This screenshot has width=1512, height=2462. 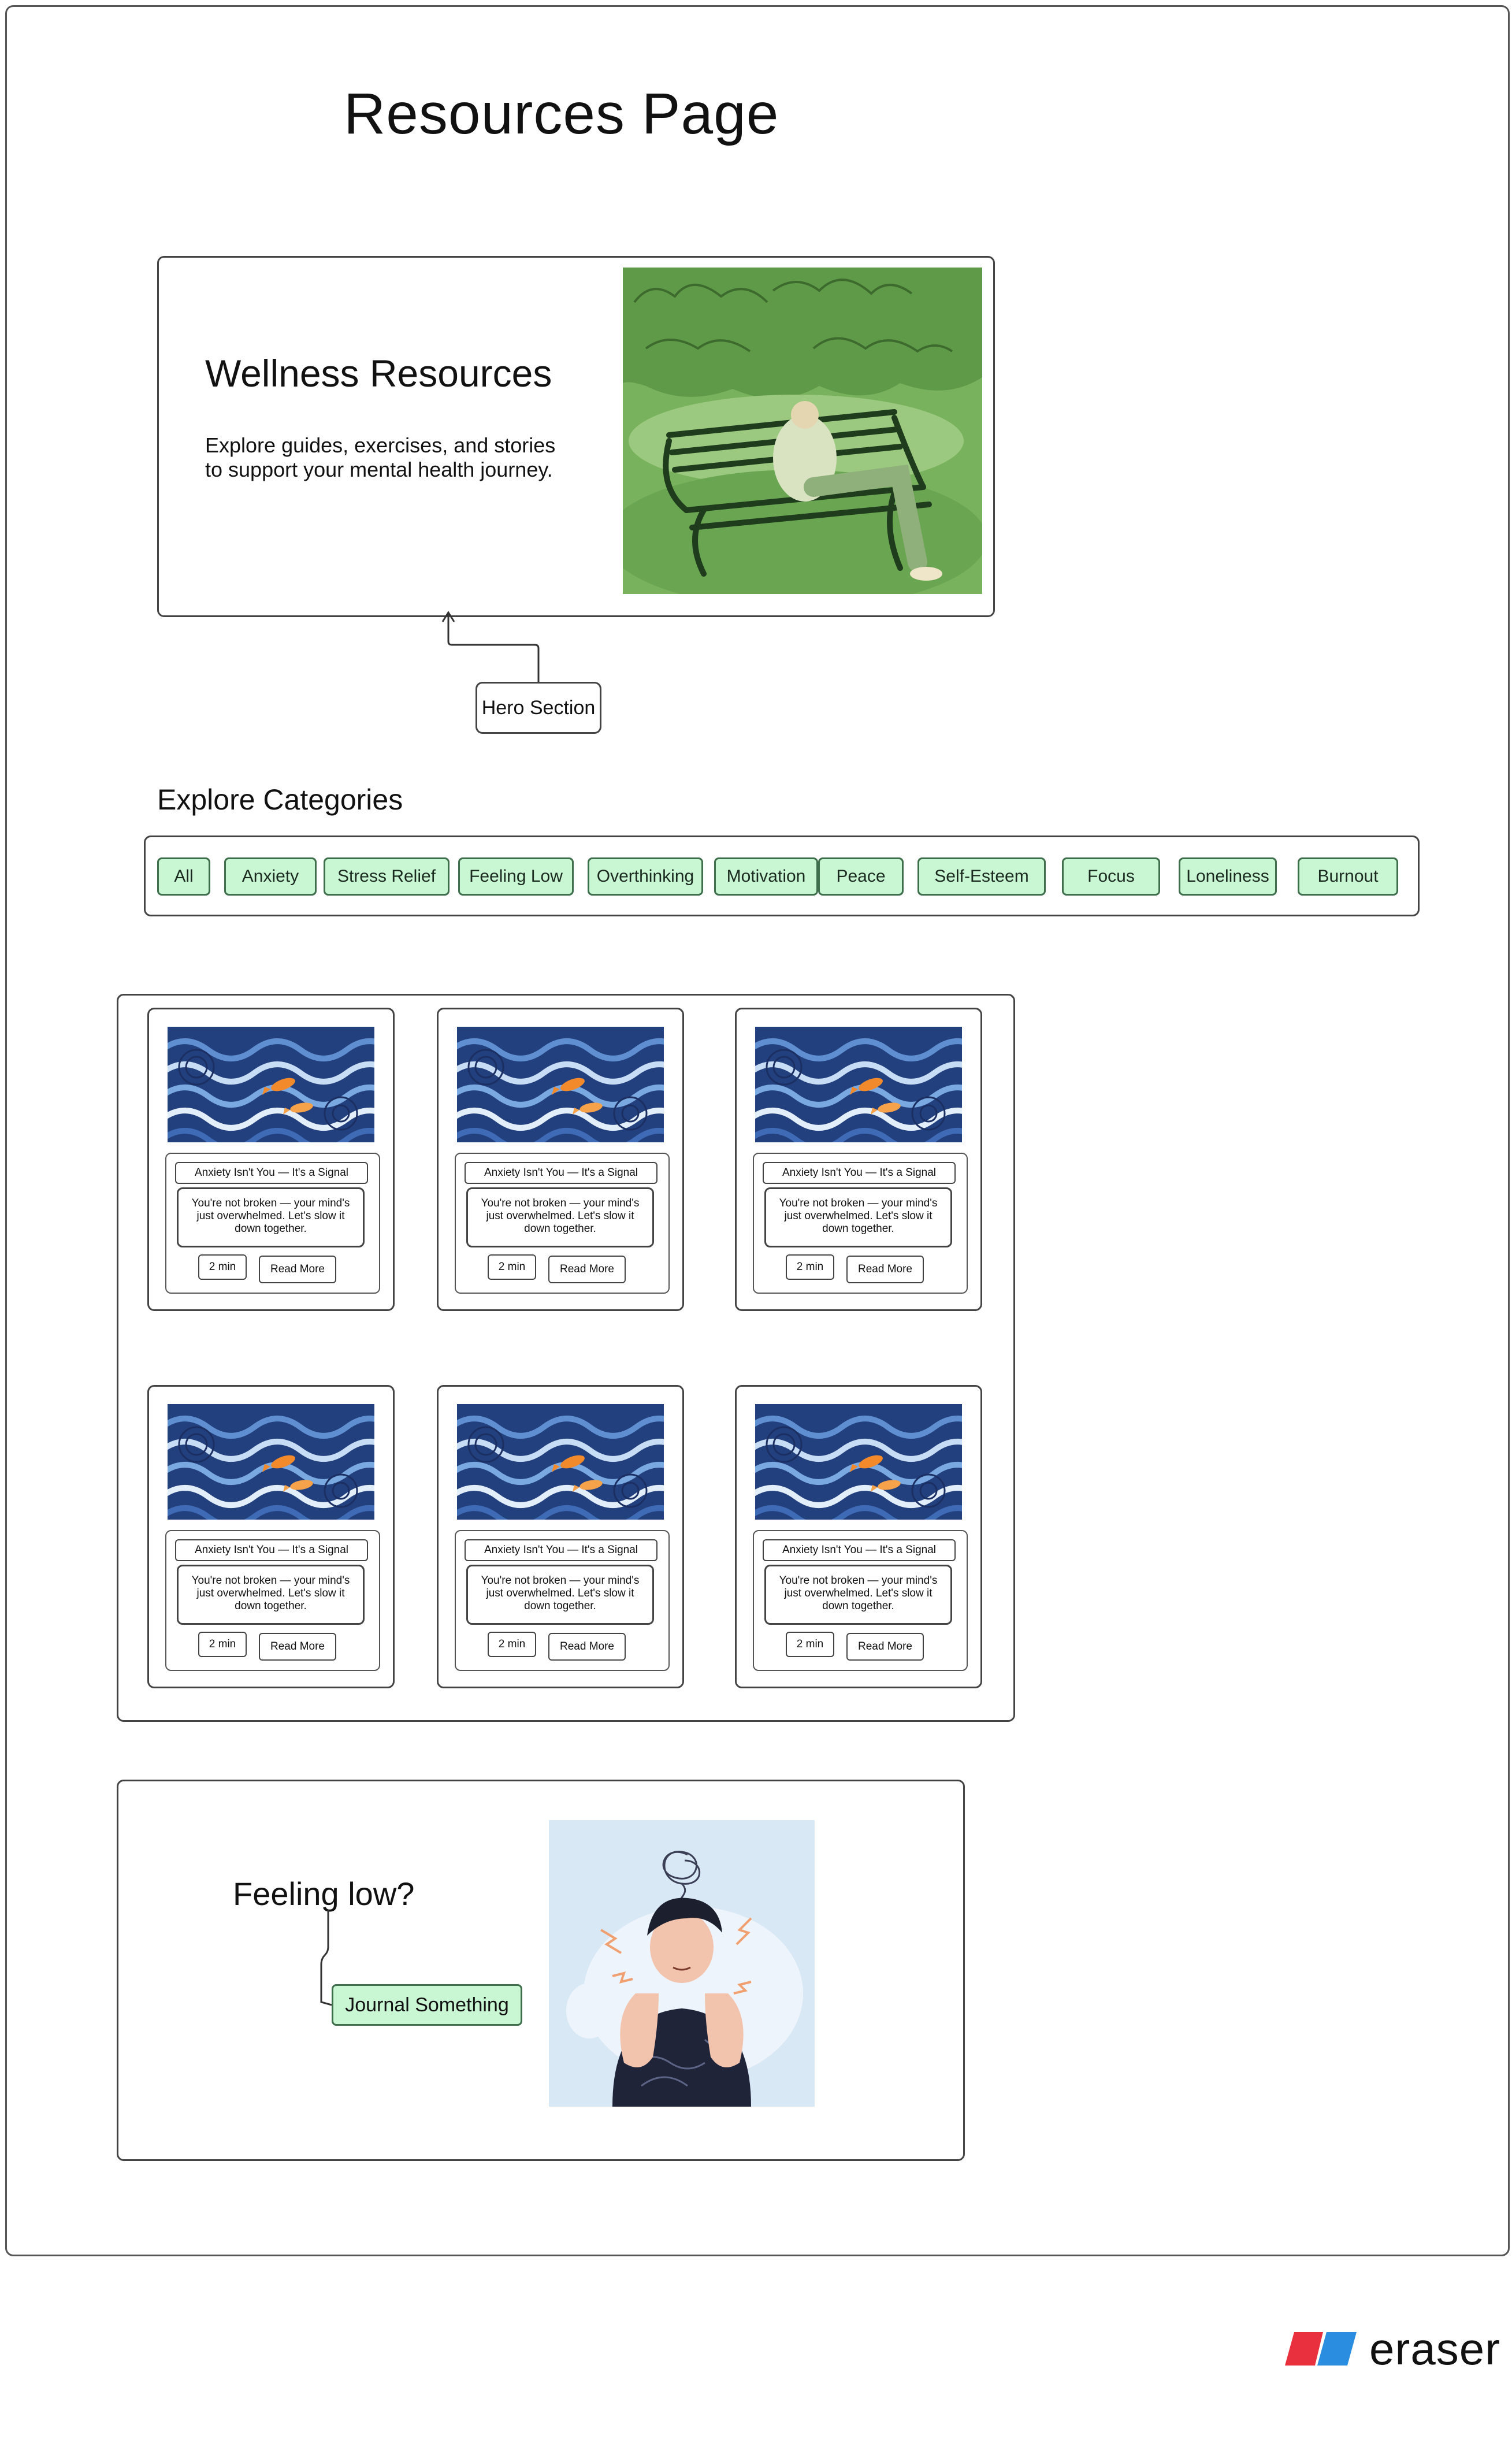 What do you see at coordinates (183, 876) in the screenshot?
I see `category-chip-all: All` at bounding box center [183, 876].